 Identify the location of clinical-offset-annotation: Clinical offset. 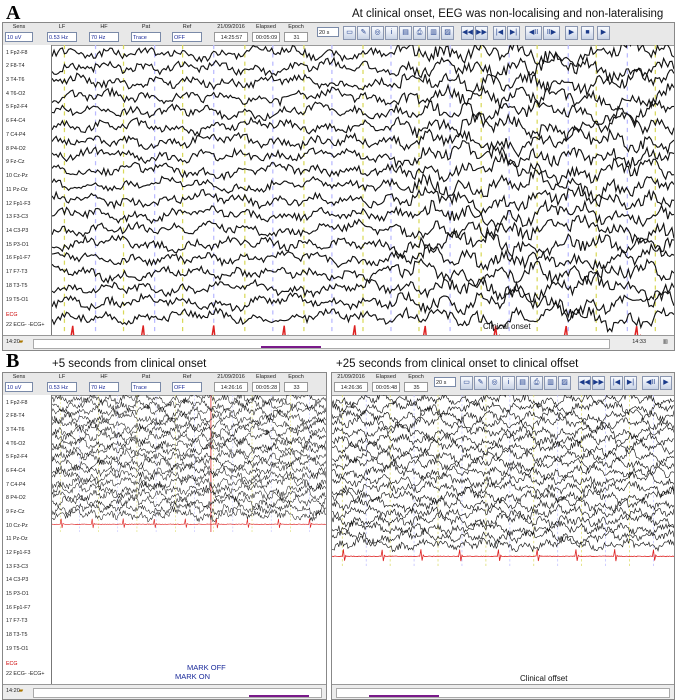
(544, 678).